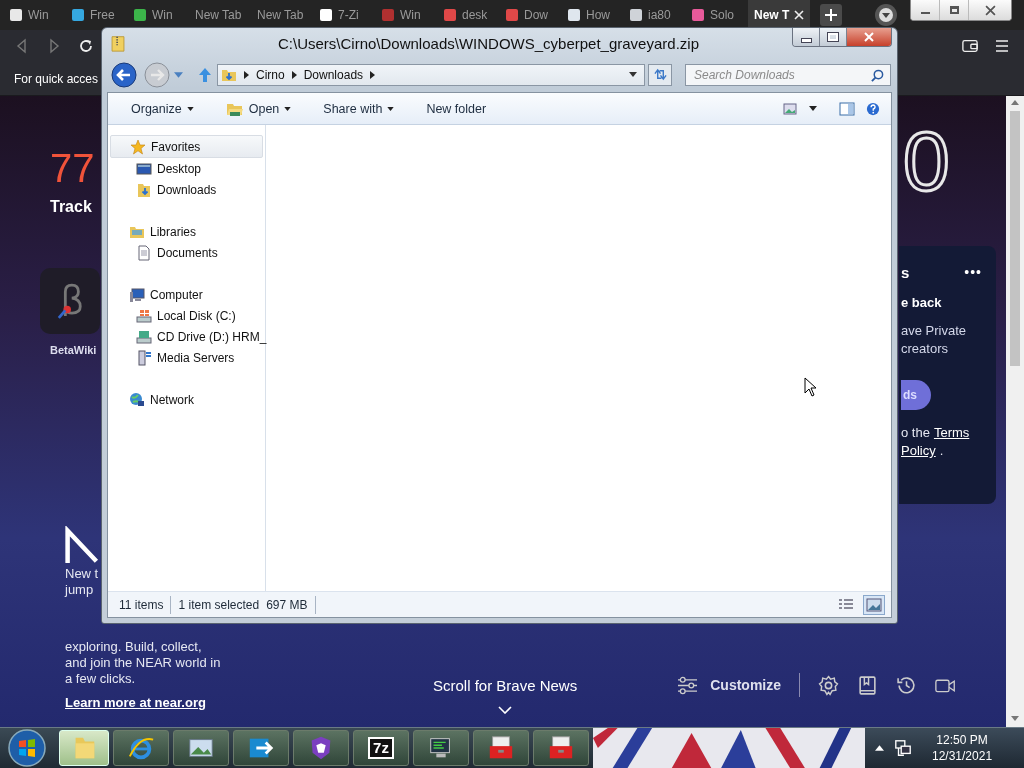 This screenshot has height=768, width=1024. Describe the element at coordinates (906, 685) in the screenshot. I see `history-icon` at that location.